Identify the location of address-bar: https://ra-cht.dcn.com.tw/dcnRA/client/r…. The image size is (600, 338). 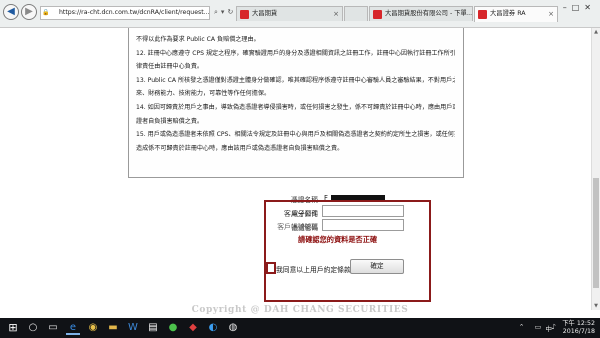
(125, 13).